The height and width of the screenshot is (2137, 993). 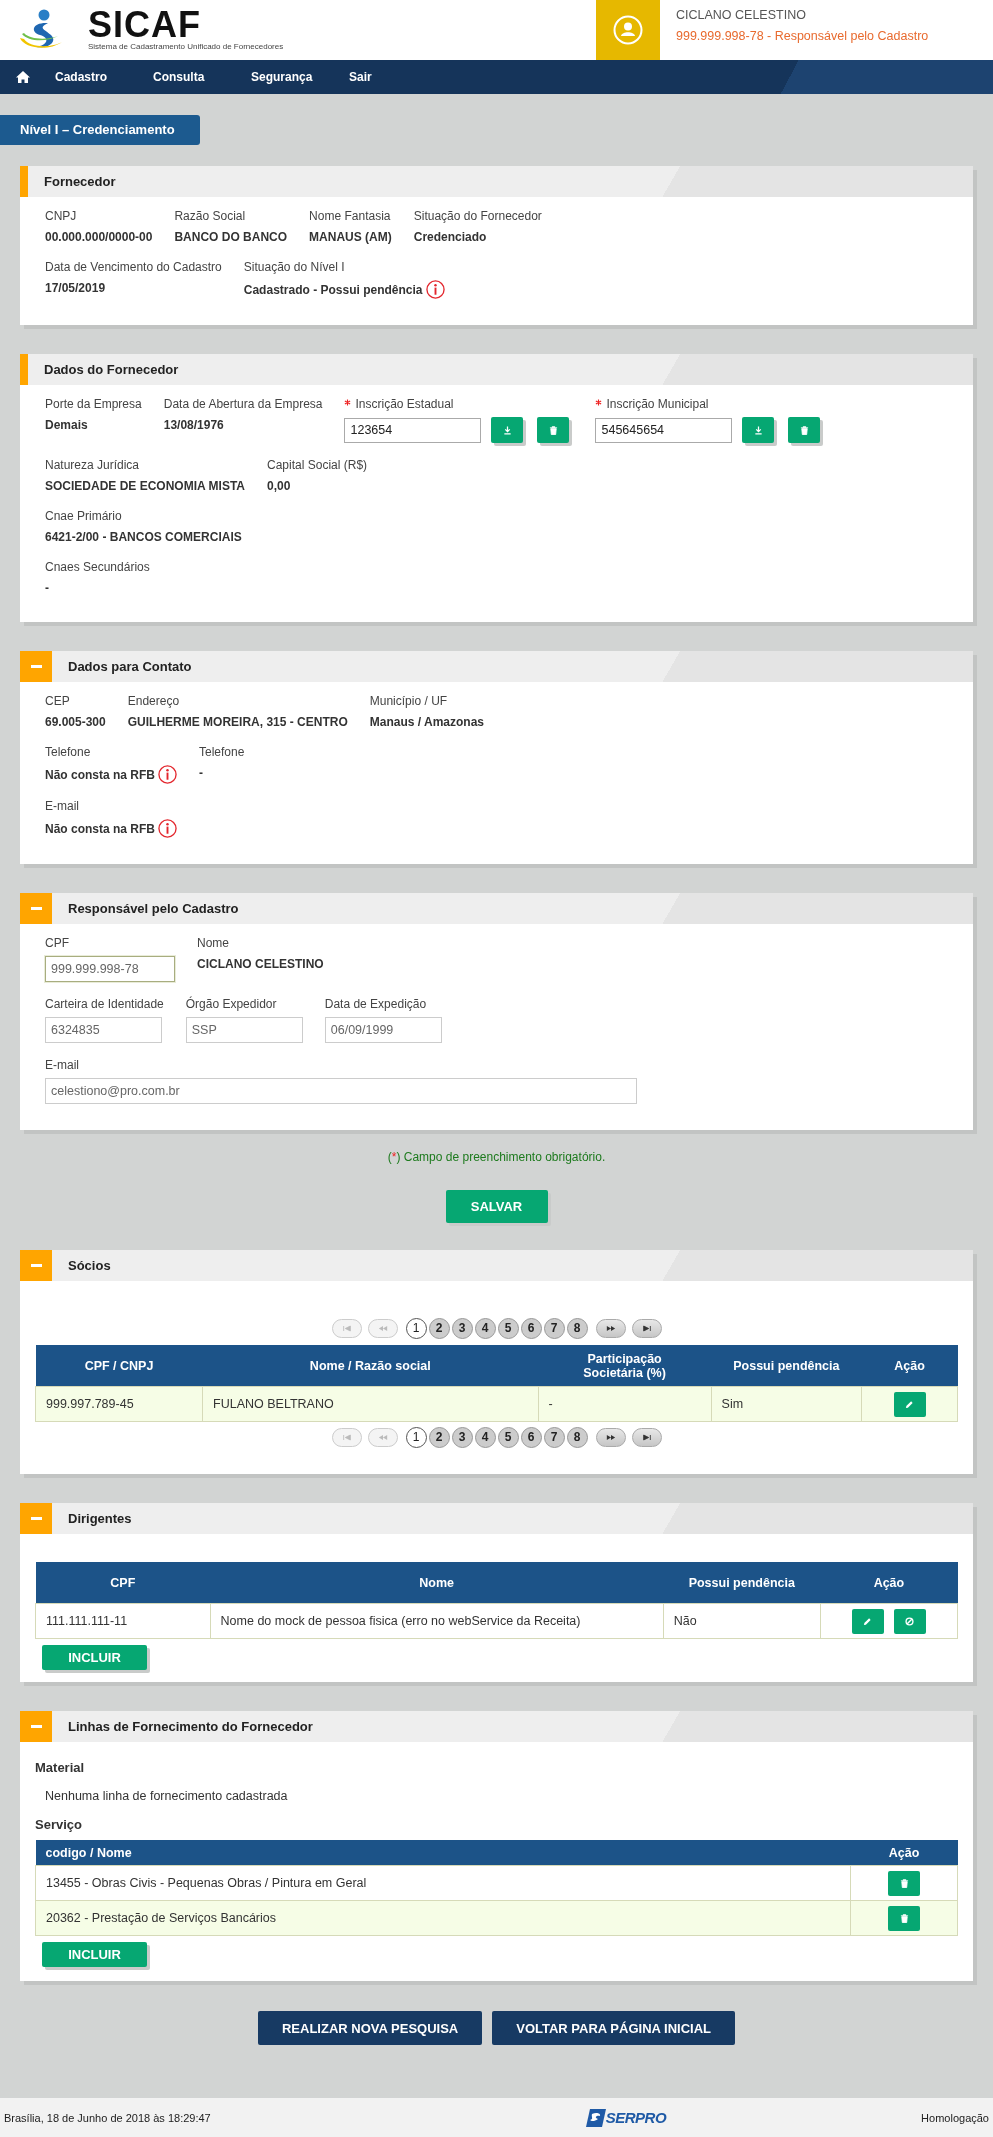 What do you see at coordinates (802, 36) in the screenshot?
I see `user-details: 999.999.998-78 - Responsável pelo Cadastro` at bounding box center [802, 36].